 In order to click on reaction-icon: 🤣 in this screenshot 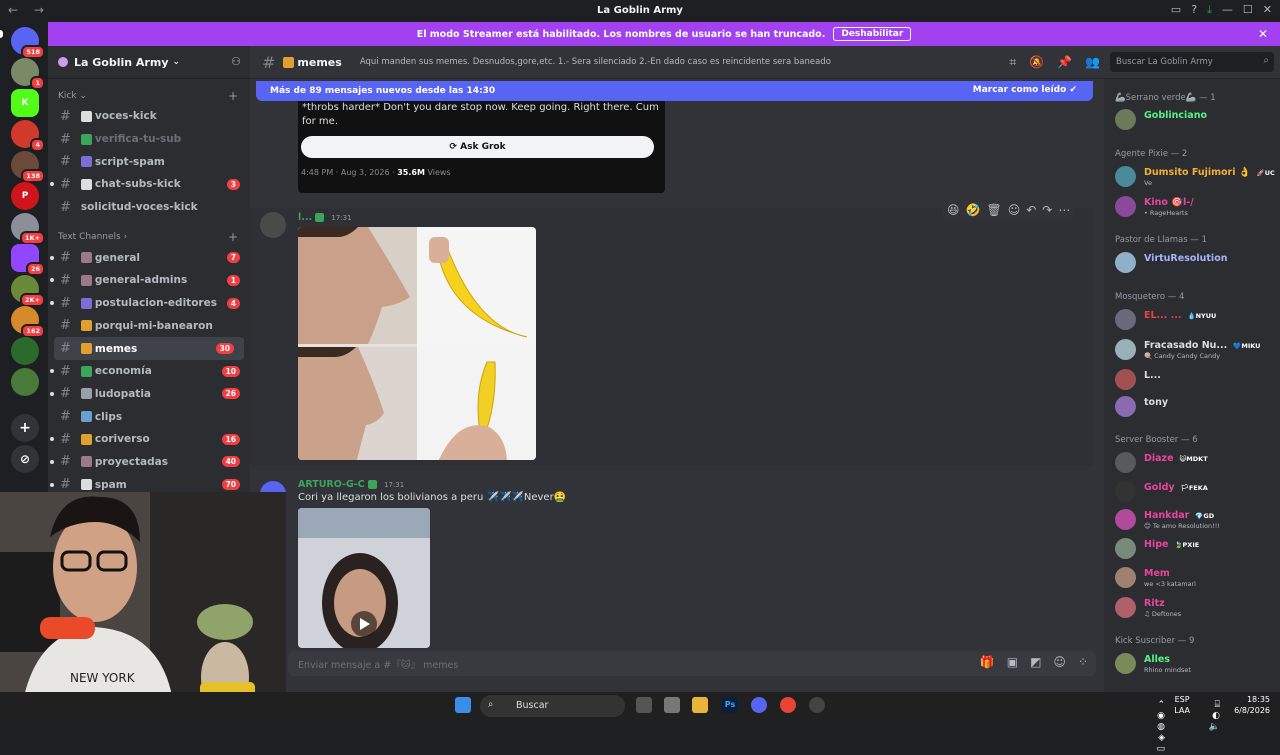, I will do `click(973, 210)`.